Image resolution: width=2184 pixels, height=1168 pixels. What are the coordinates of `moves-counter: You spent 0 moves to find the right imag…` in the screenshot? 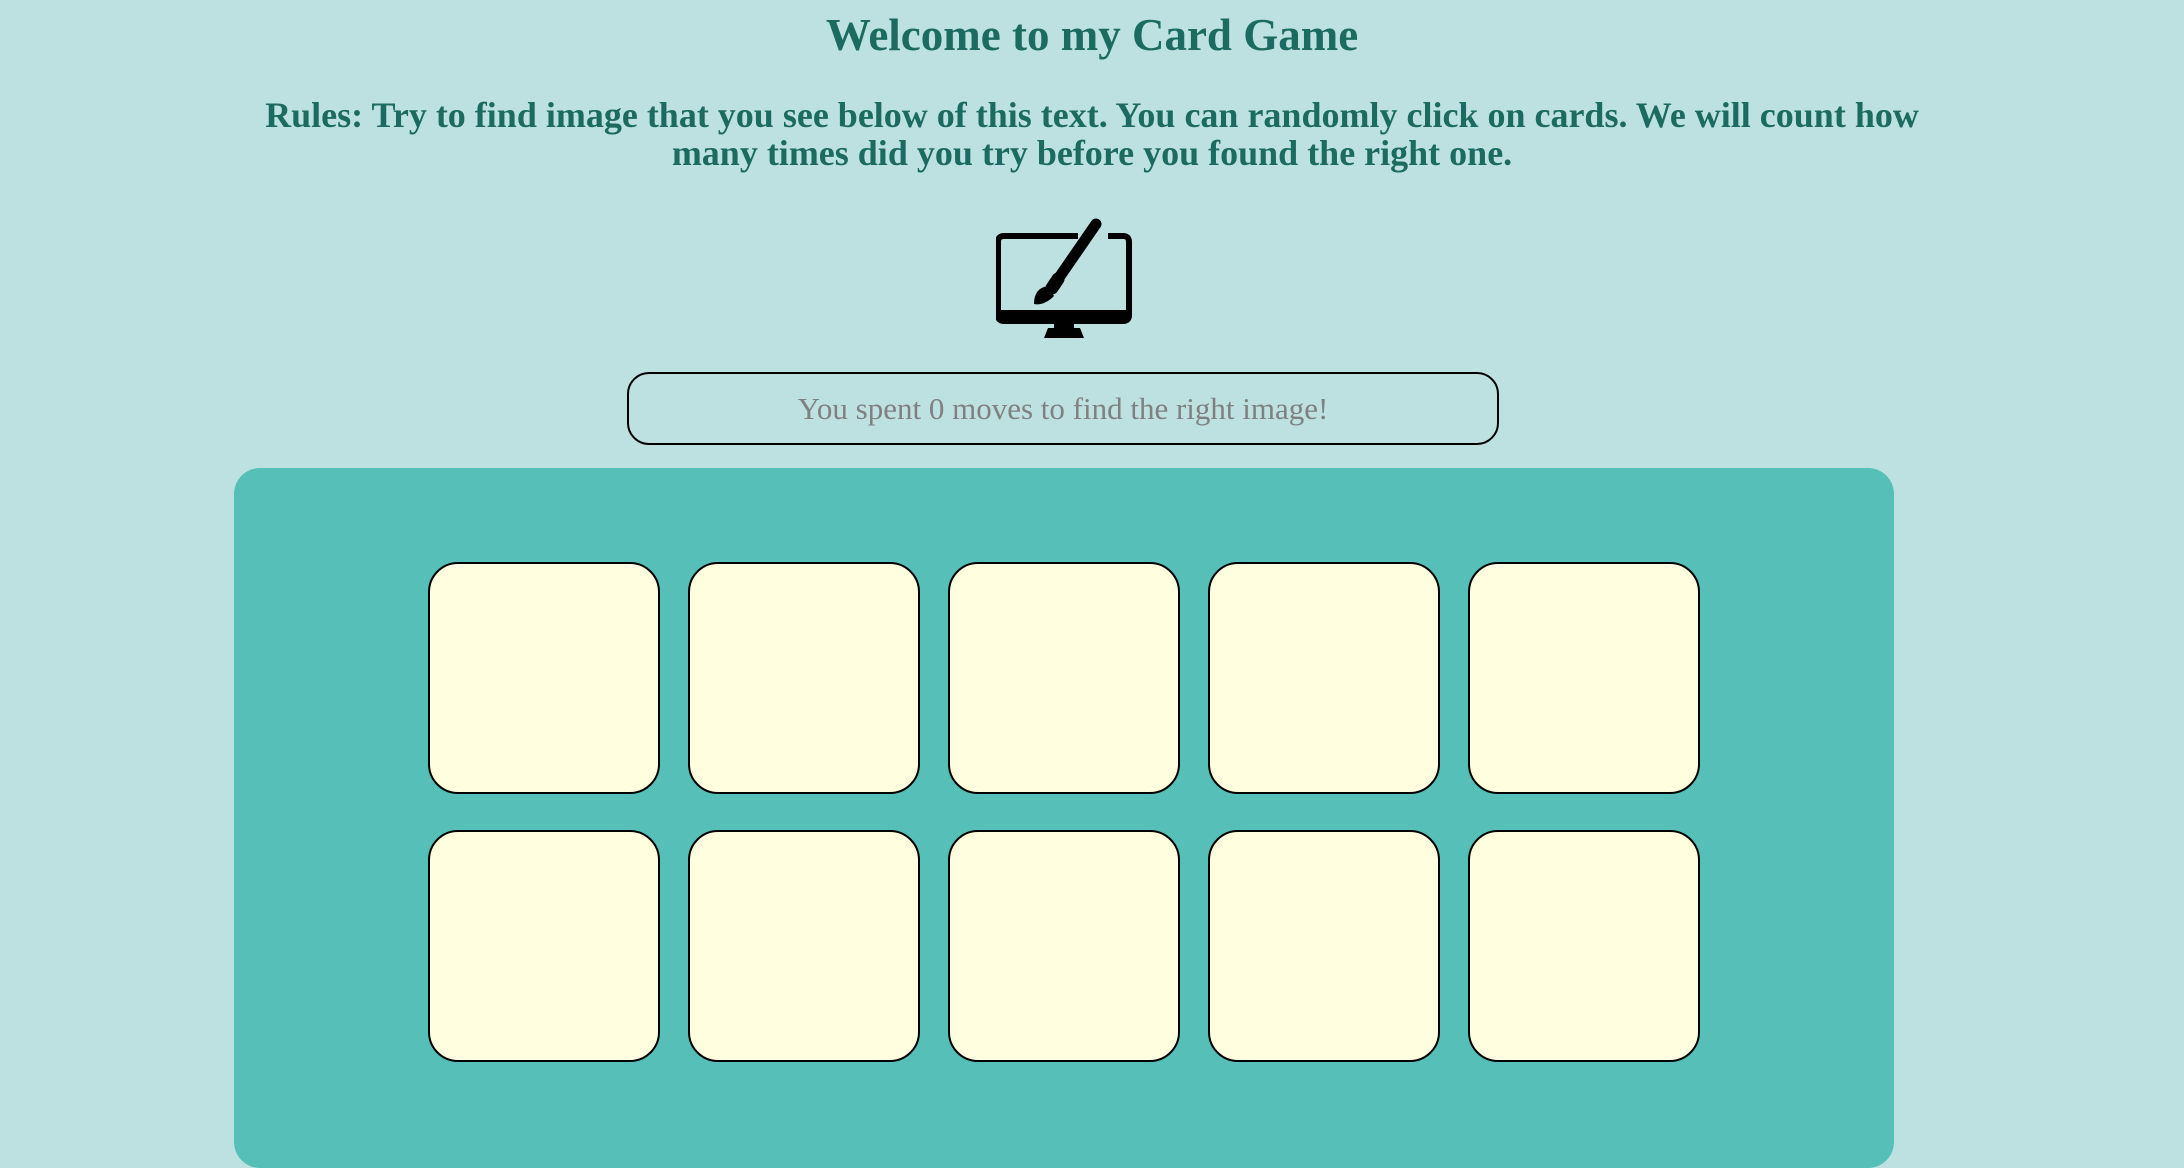 It's located at (1063, 408).